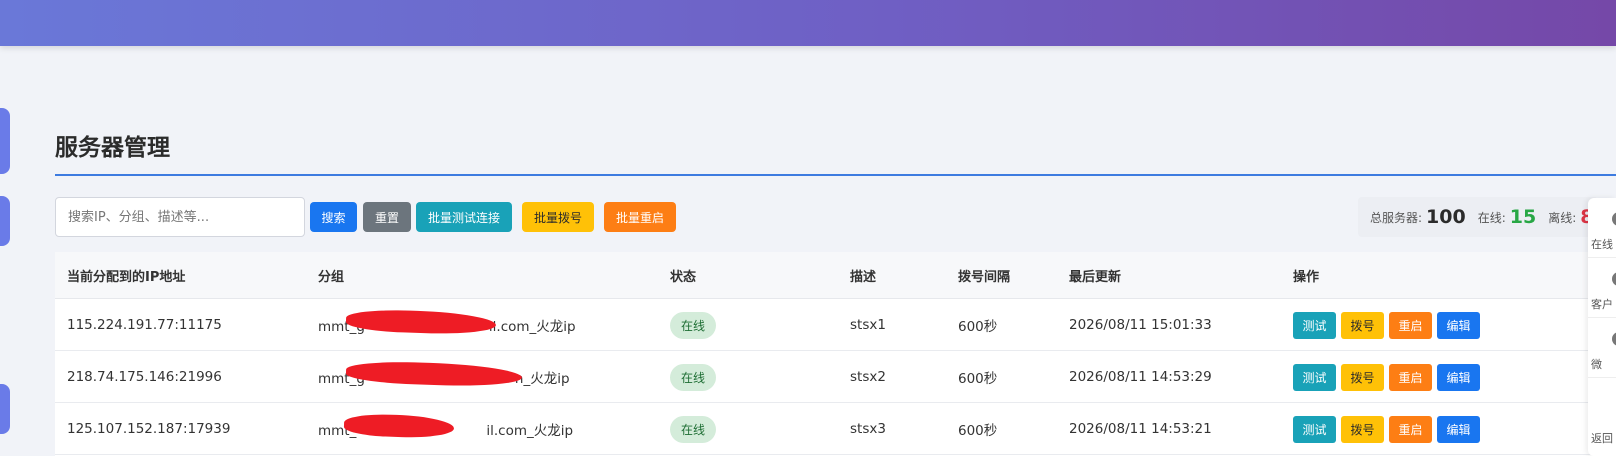 This screenshot has height=456, width=1616. Describe the element at coordinates (144, 377) in the screenshot. I see `ip-cell: 218.74.175.146:21996` at that location.